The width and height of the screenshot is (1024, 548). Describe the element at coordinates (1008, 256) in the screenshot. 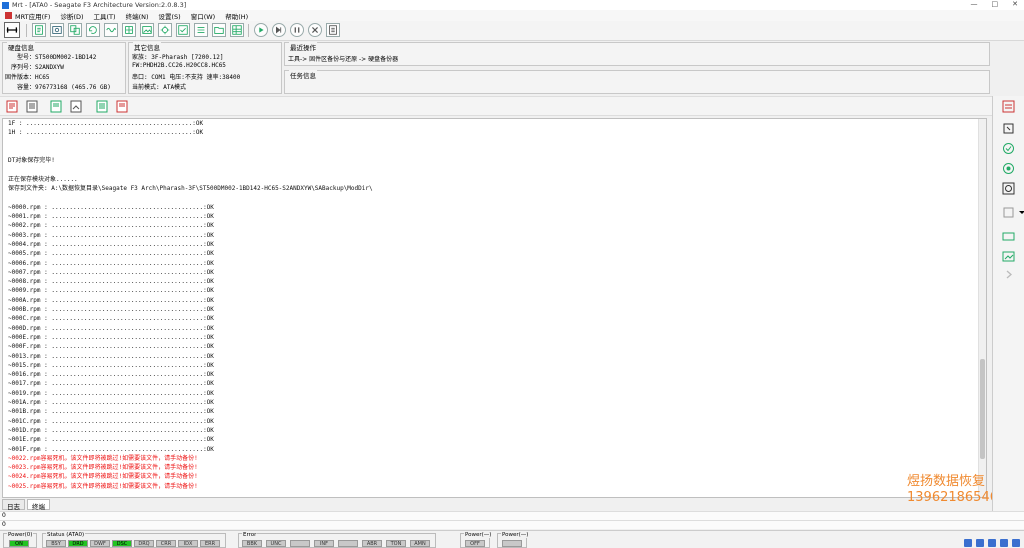

I see `side-tool-8-icon` at that location.